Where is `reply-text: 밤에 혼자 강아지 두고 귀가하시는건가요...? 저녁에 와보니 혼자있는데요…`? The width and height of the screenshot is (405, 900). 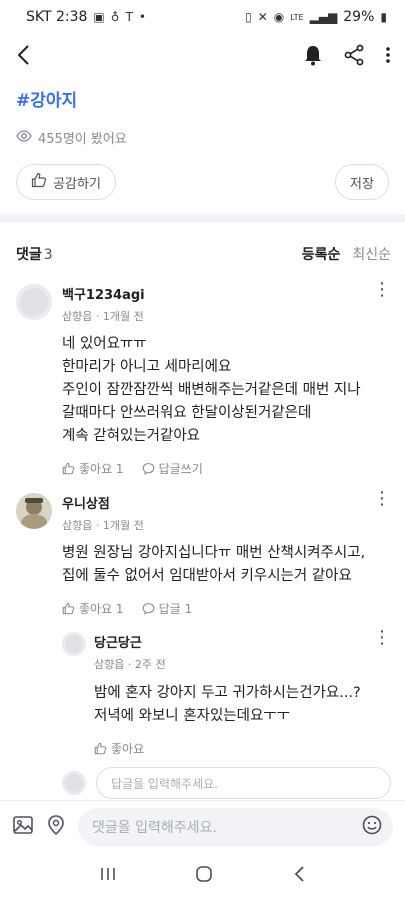 reply-text: 밤에 혼자 강아지 두고 귀가하시는건가요...? 저녁에 와보니 혼자있는데요… is located at coordinates (242, 705).